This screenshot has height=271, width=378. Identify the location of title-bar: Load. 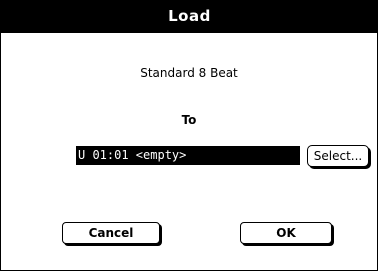
(189, 16).